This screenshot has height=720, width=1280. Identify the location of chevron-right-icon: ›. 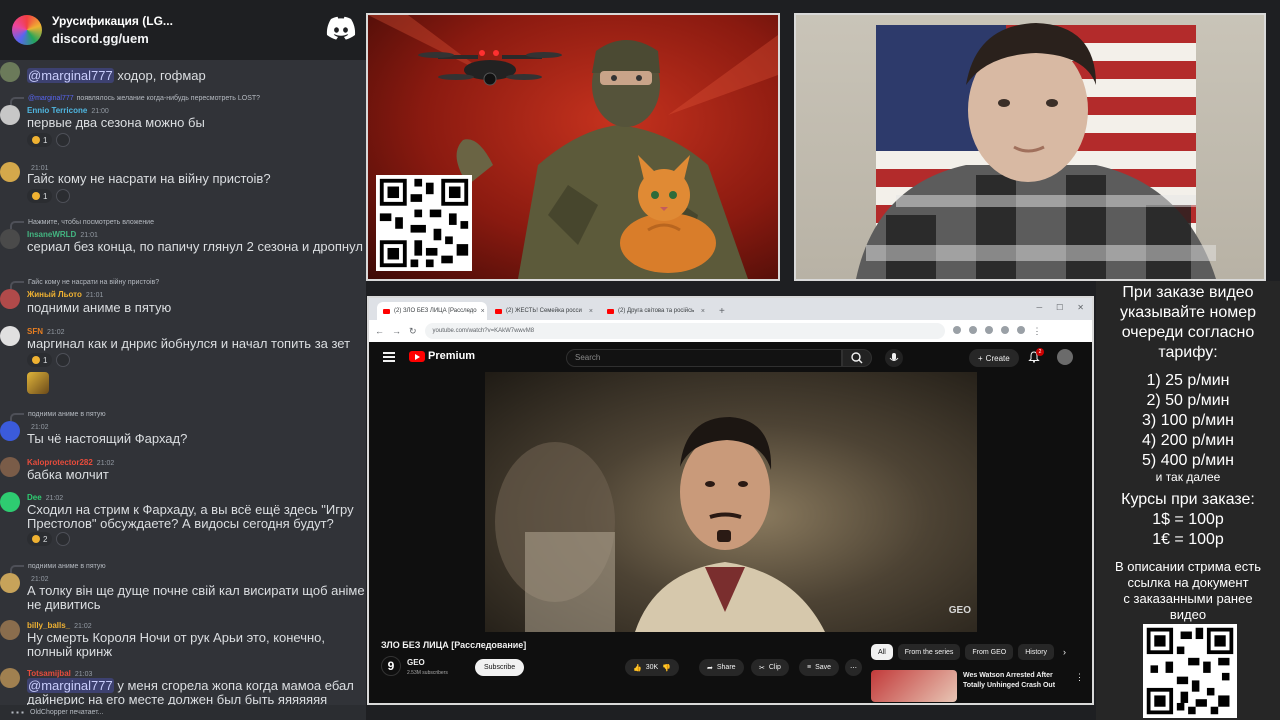
(1064, 652).